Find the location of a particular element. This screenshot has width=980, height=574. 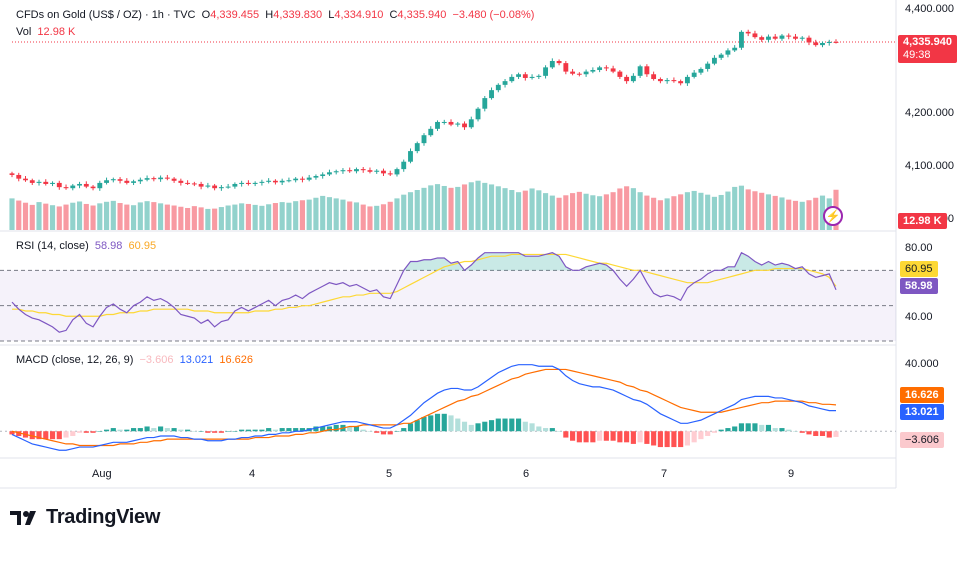

time-tick-5: 5 is located at coordinates (389, 474).